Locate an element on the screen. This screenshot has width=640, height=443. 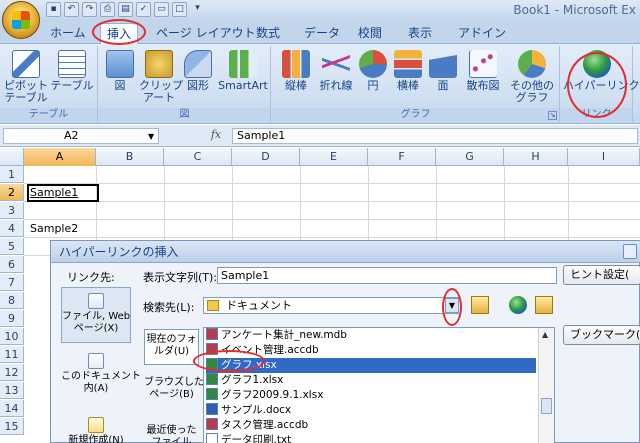
column-header-b: B is located at coordinates (130, 157).